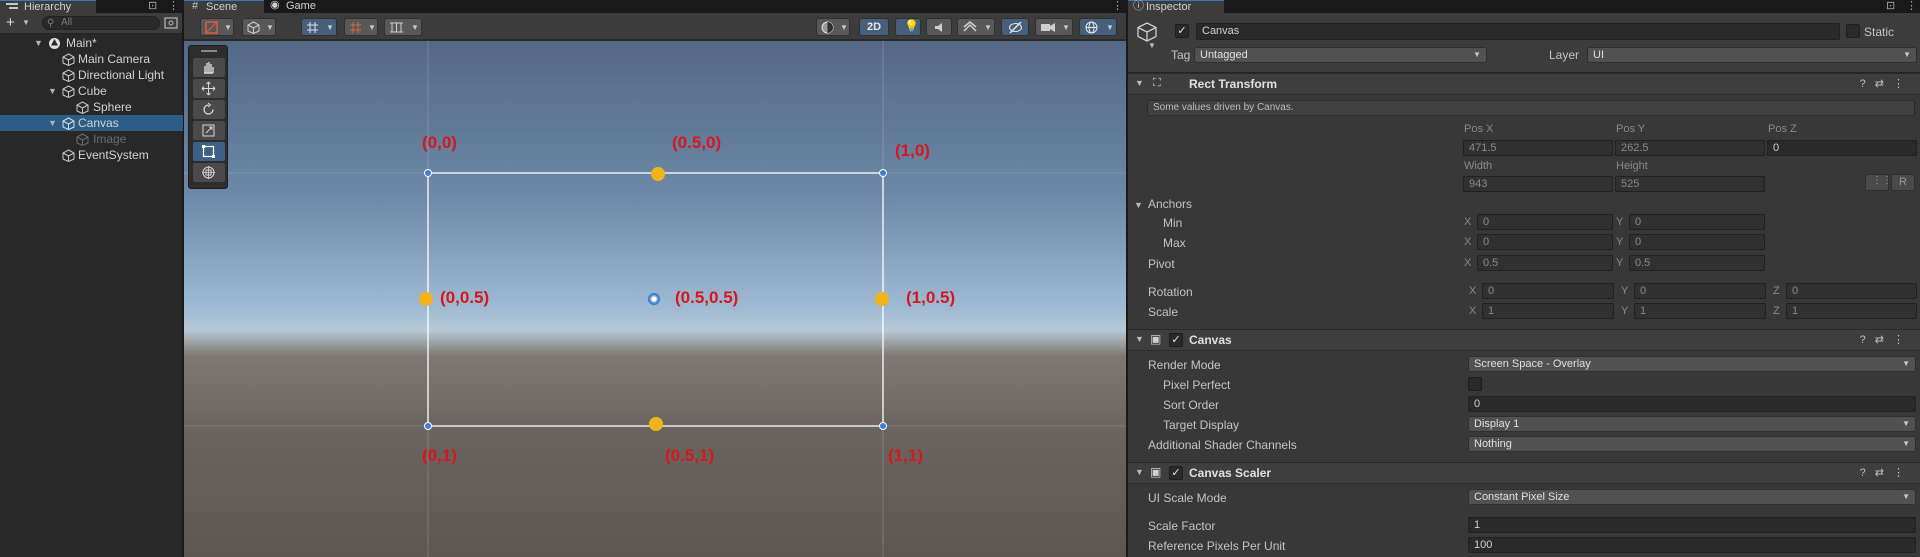 Image resolution: width=1920 pixels, height=557 pixels. Describe the element at coordinates (882, 299) in the screenshot. I see `edge-handle-right` at that location.